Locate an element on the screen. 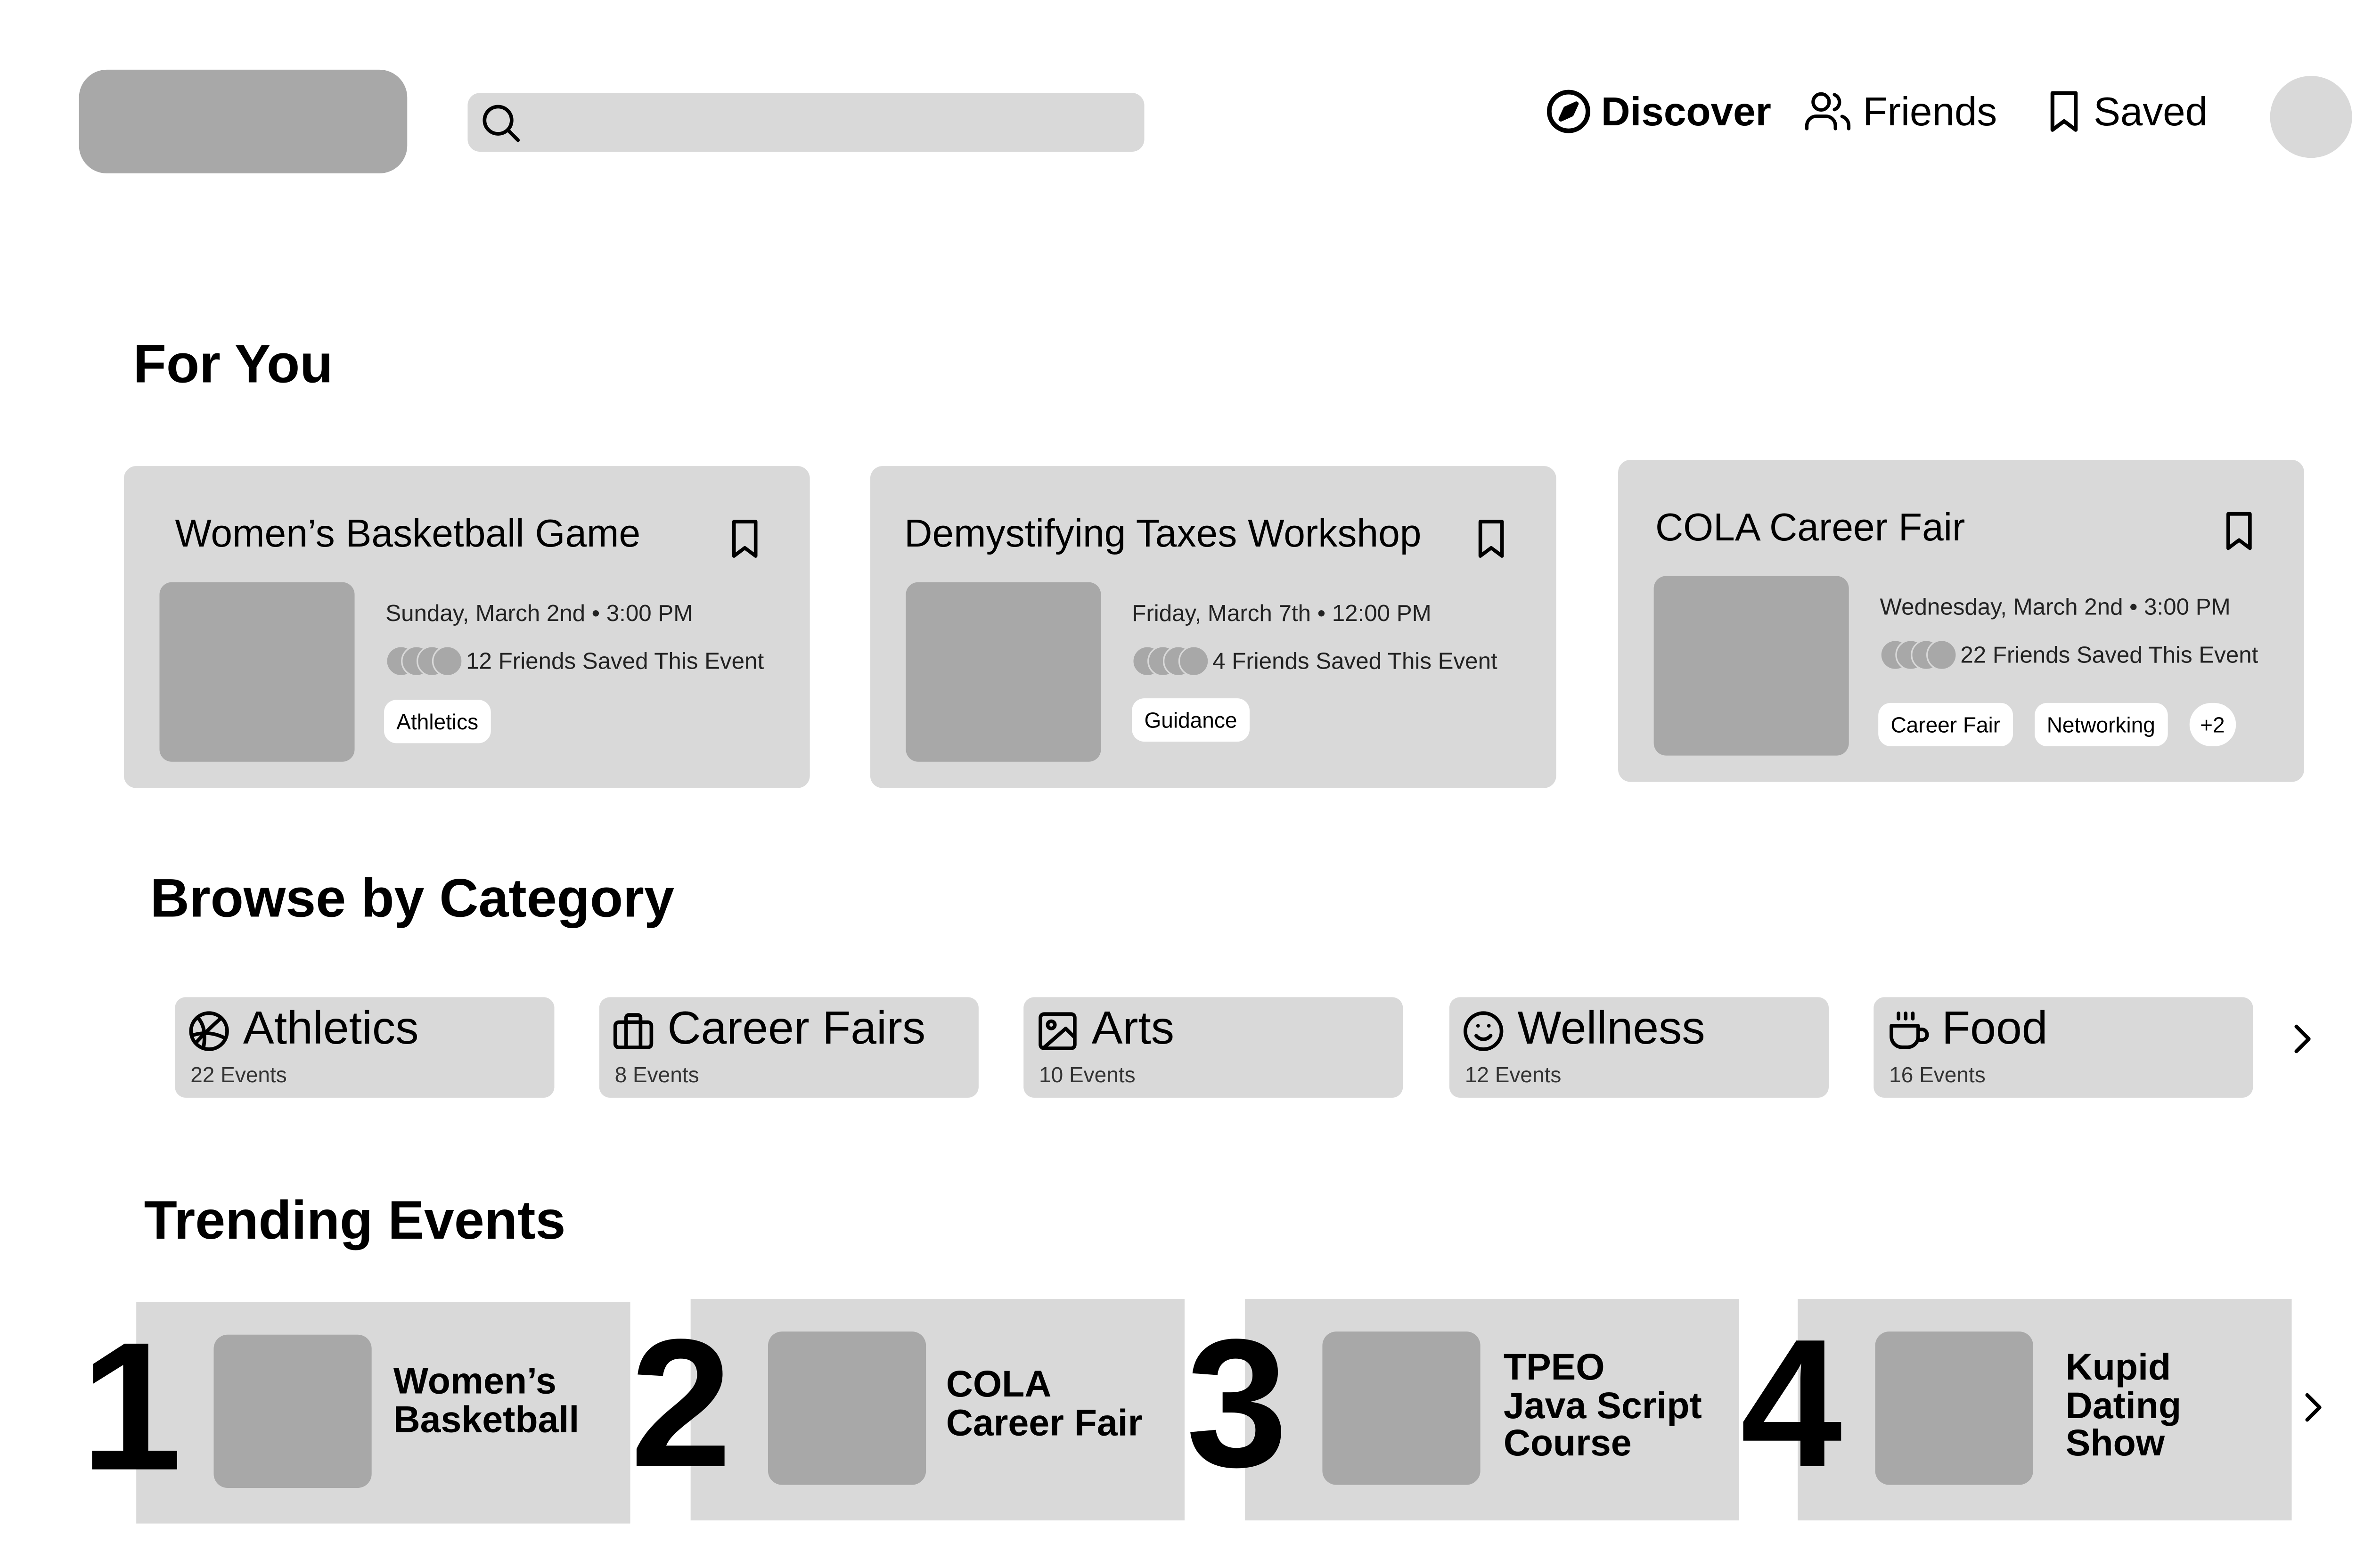 This screenshot has width=2356, height=1568. search-icon is located at coordinates (501, 124).